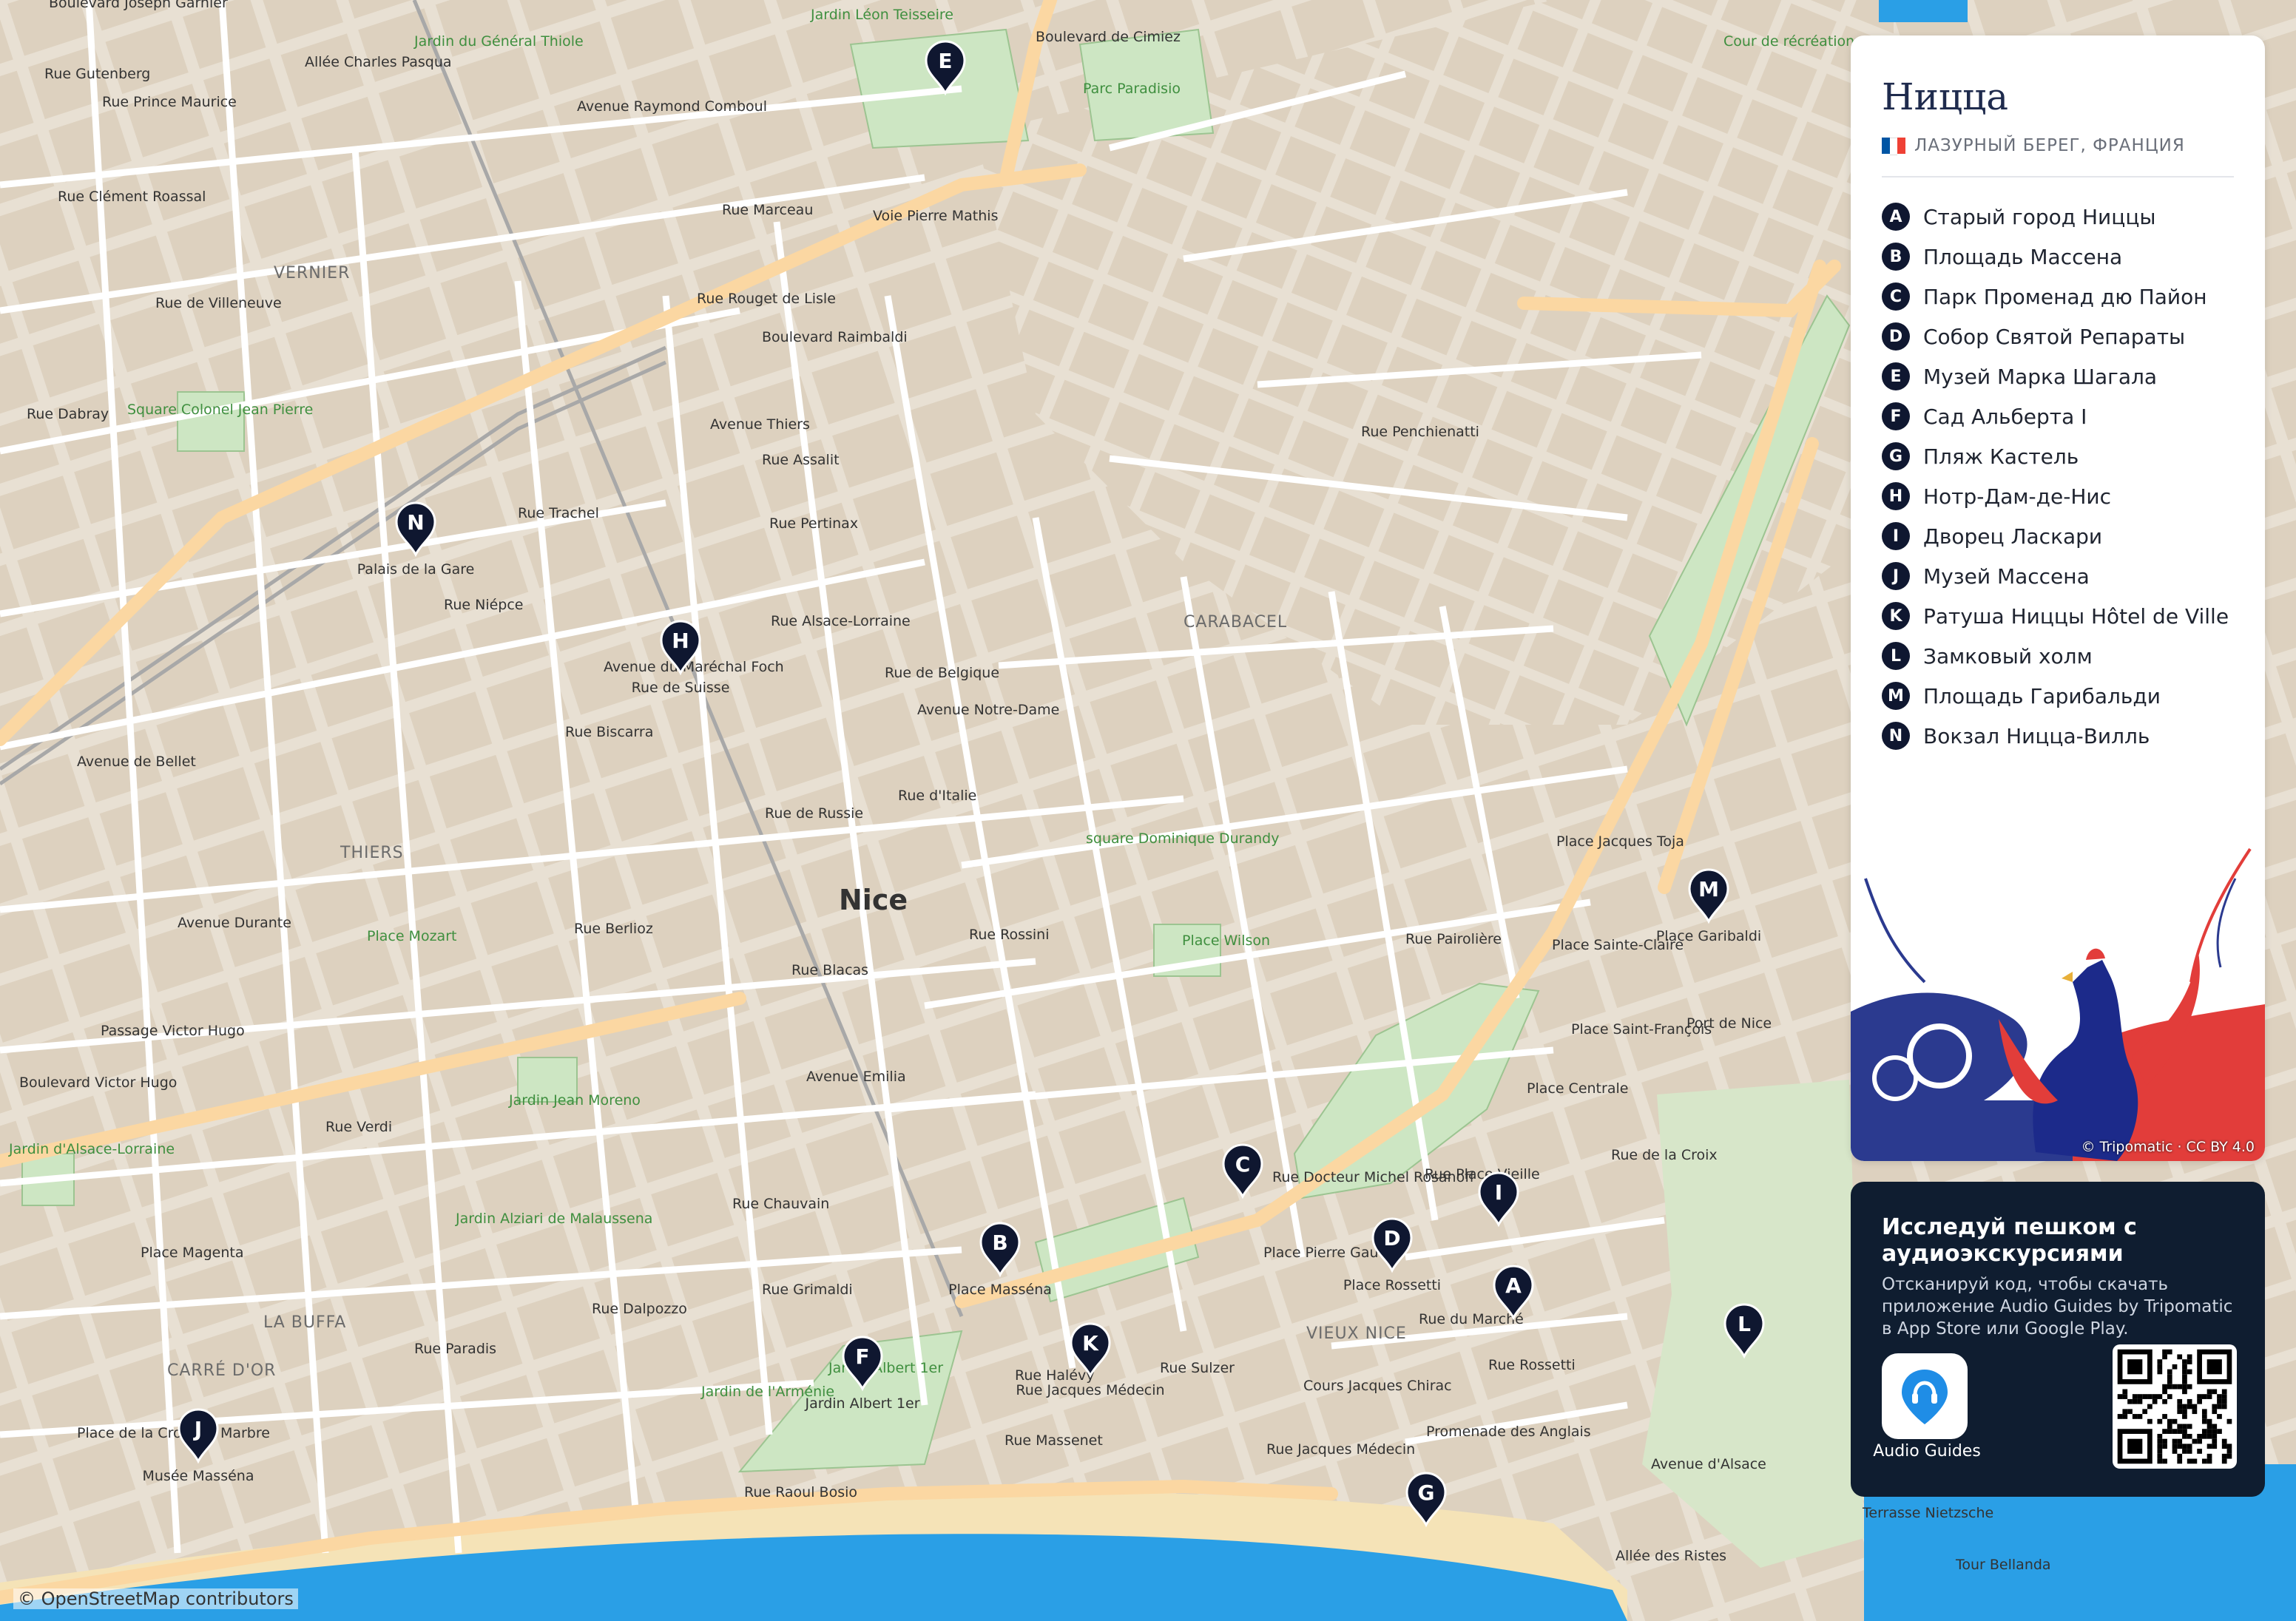 The width and height of the screenshot is (2296, 1621). I want to click on legend-item-j: J Музей Массена, so click(2055, 576).